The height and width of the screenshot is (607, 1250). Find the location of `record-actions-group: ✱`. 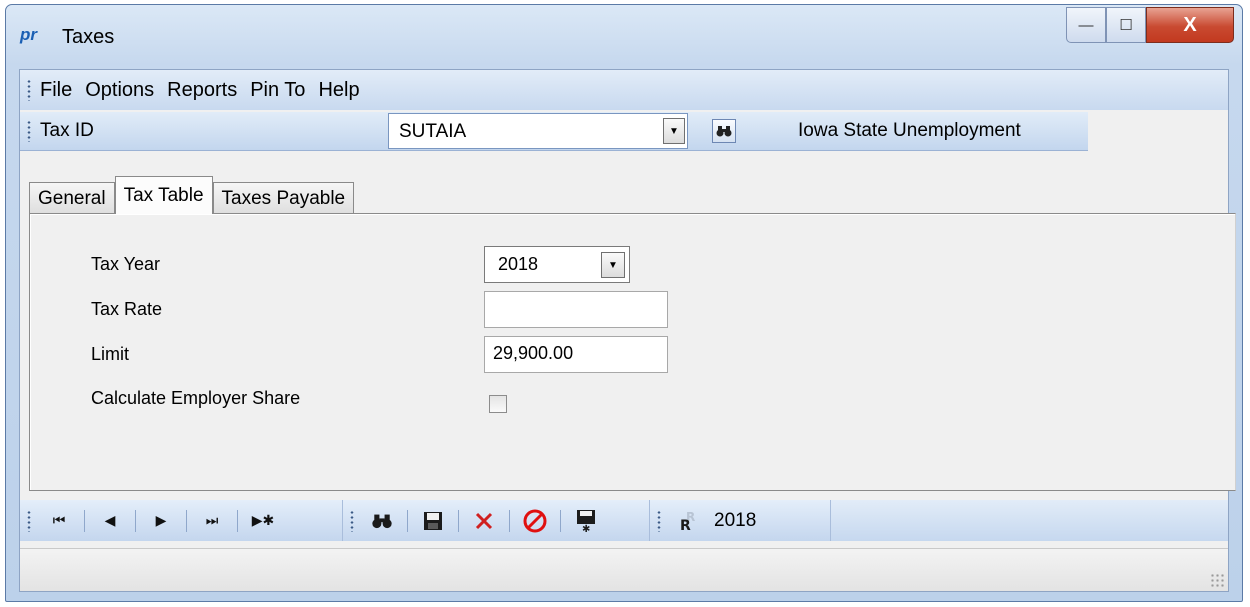

record-actions-group: ✱ is located at coordinates (496, 520).